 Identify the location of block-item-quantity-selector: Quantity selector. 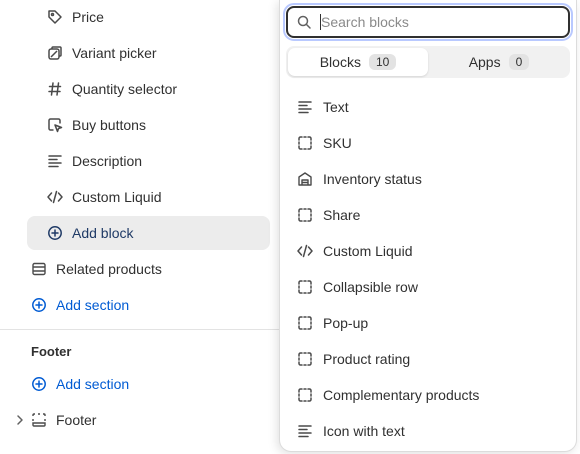
(111, 89).